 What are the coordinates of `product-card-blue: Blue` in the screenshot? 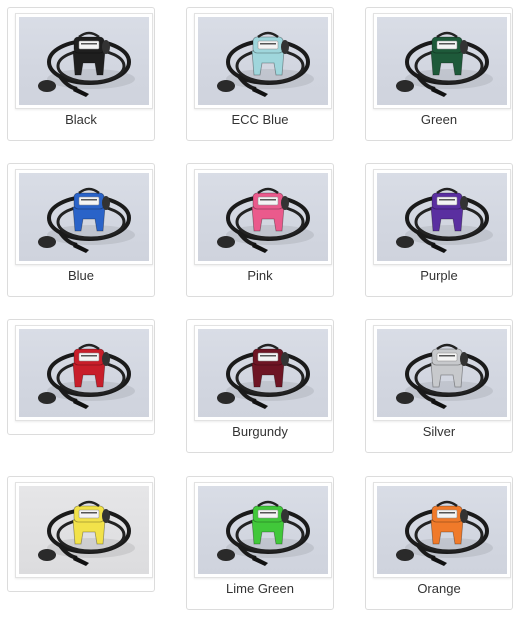 It's located at (81, 230).